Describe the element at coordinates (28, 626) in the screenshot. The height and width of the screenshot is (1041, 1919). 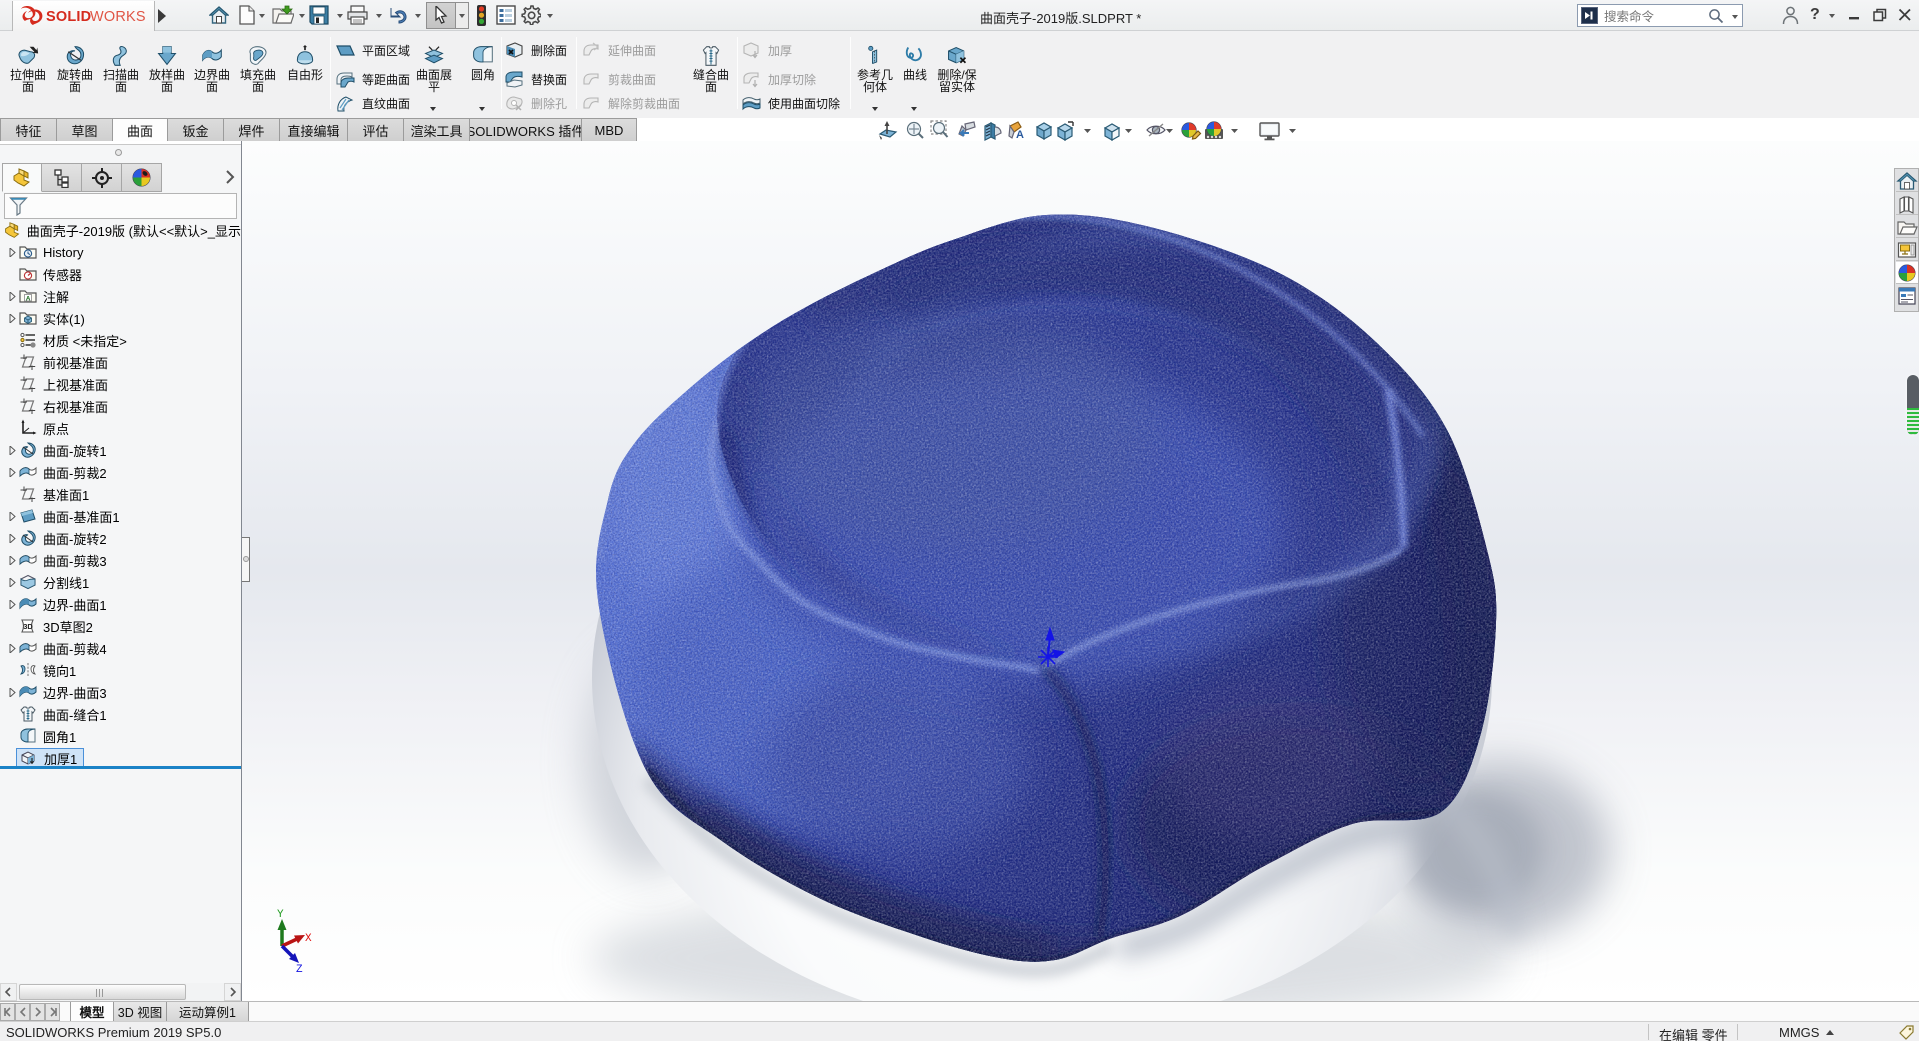
I see `svg-text: 3D` at that location.